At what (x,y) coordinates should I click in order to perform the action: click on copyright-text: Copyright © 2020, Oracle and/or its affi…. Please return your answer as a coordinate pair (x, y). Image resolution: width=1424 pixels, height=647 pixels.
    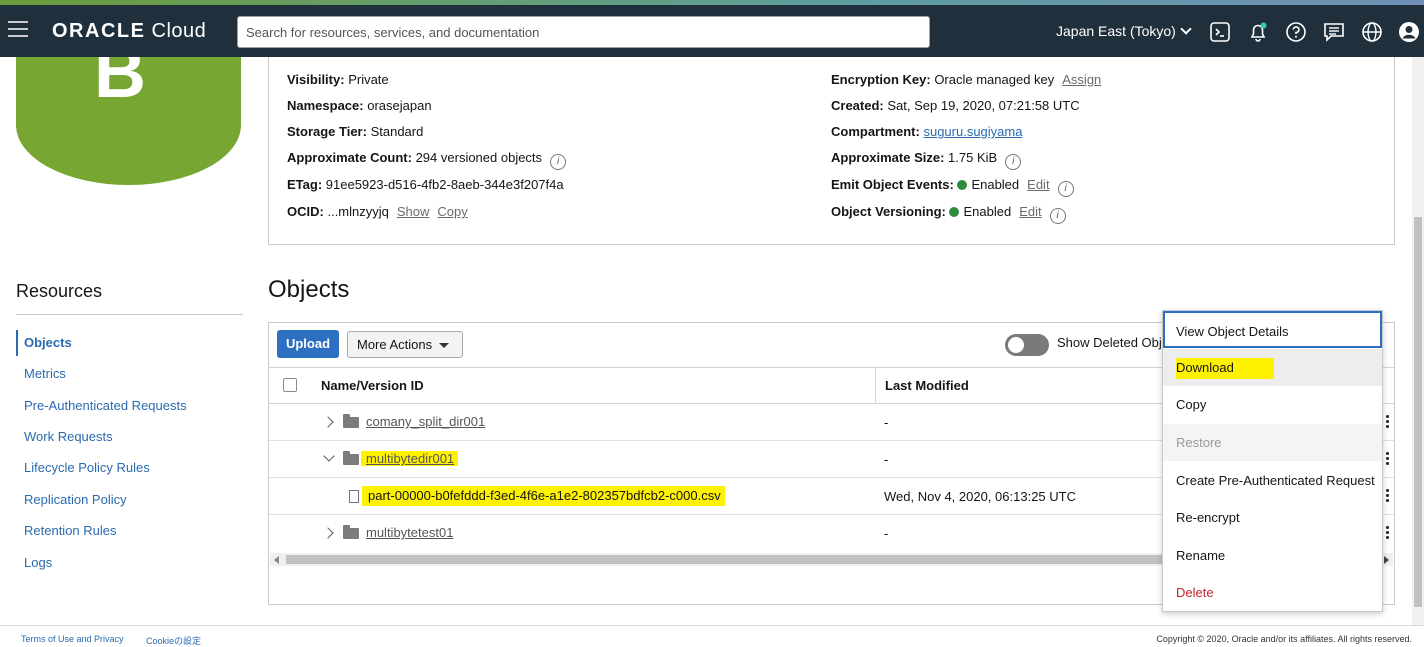
    Looking at the image, I should click on (1284, 639).